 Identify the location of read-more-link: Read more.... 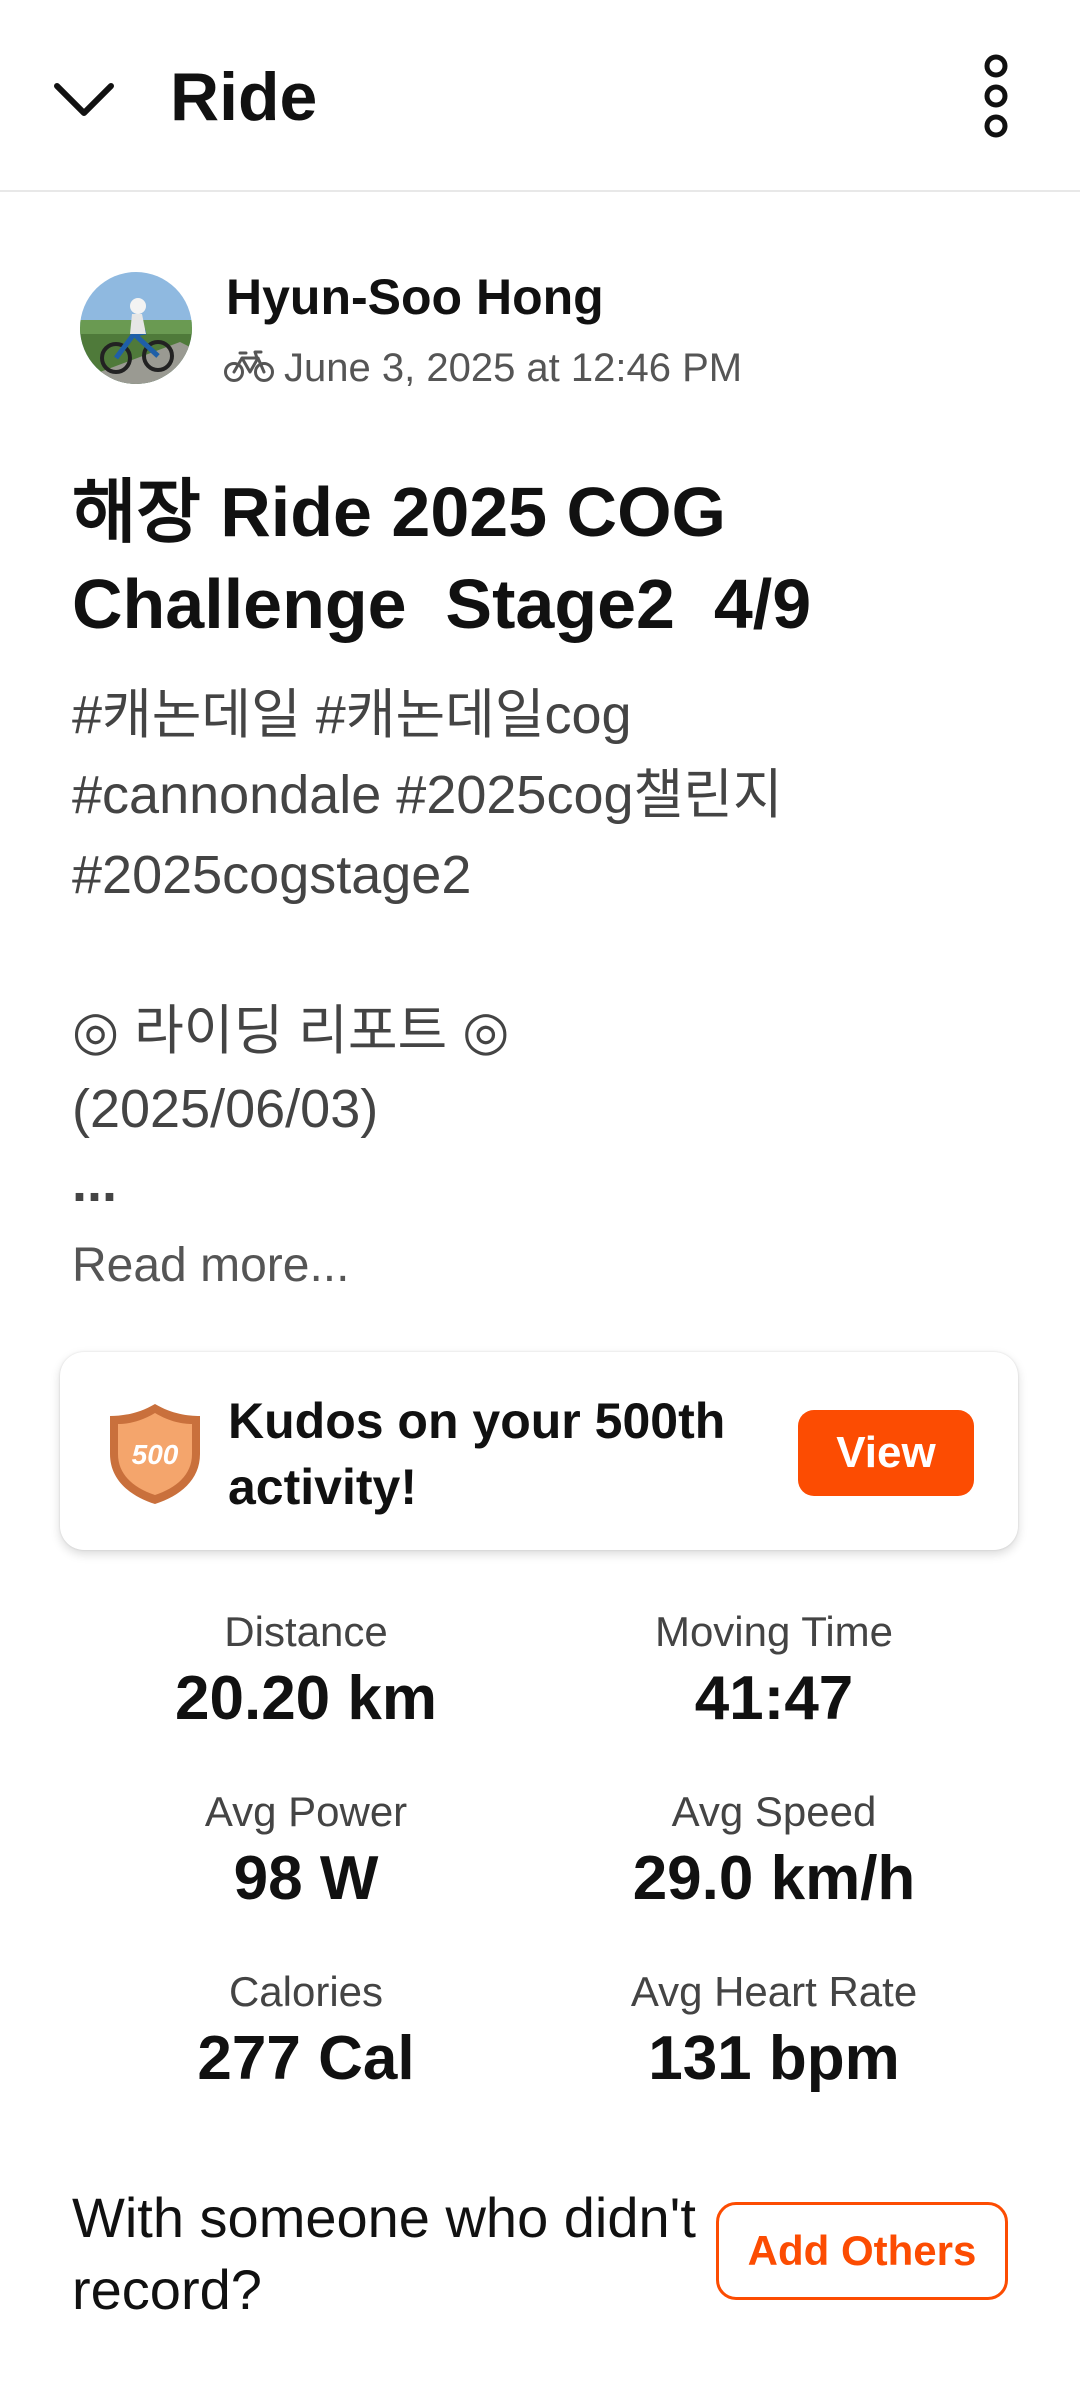
(210, 1265).